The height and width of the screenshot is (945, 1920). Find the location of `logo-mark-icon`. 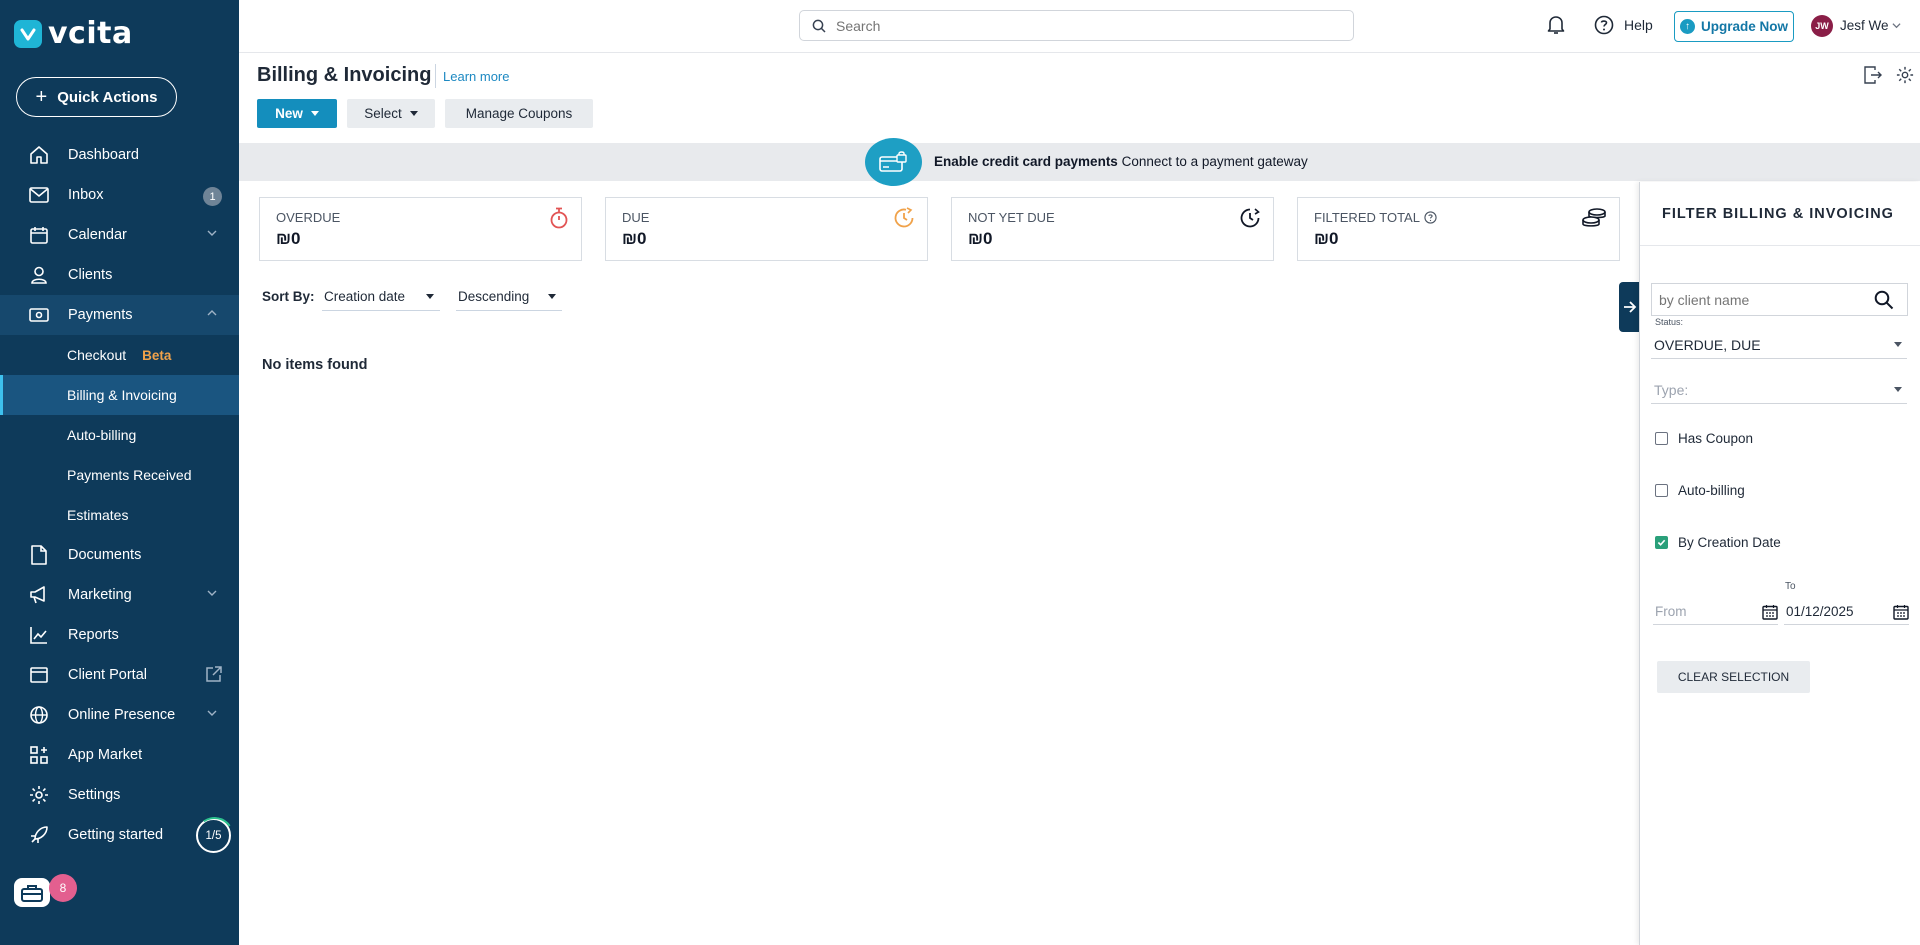

logo-mark-icon is located at coordinates (28, 33).